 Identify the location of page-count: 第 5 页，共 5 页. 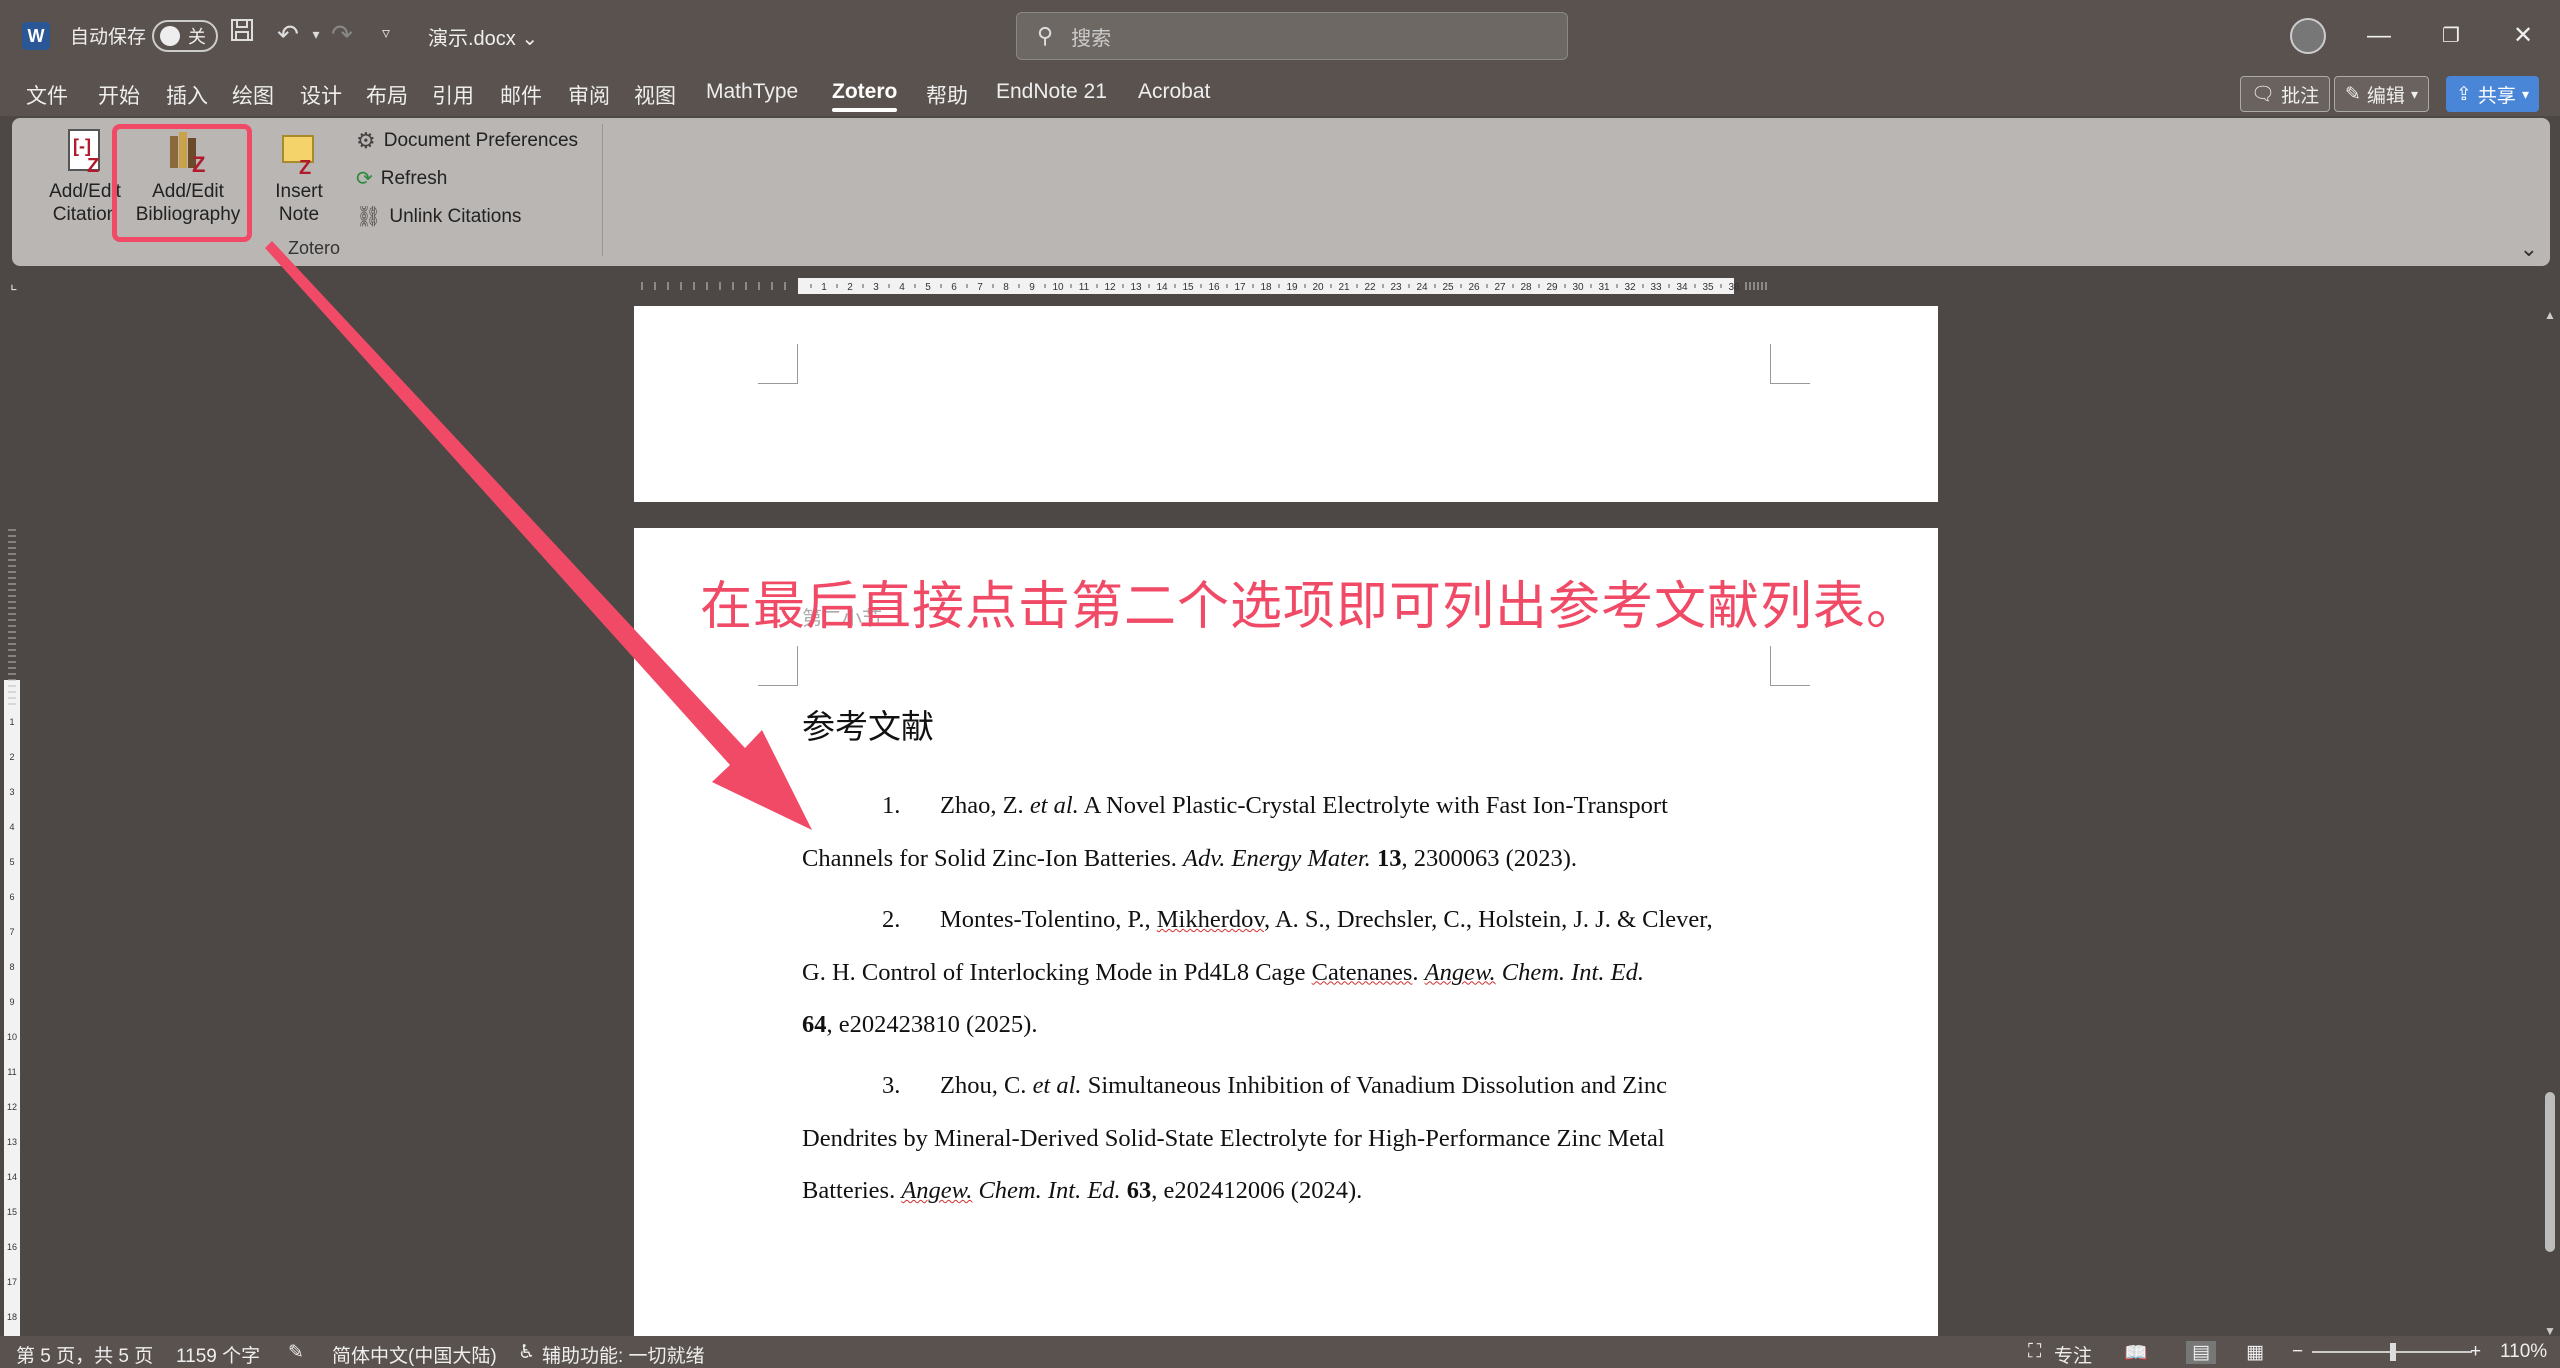
(84, 1354).